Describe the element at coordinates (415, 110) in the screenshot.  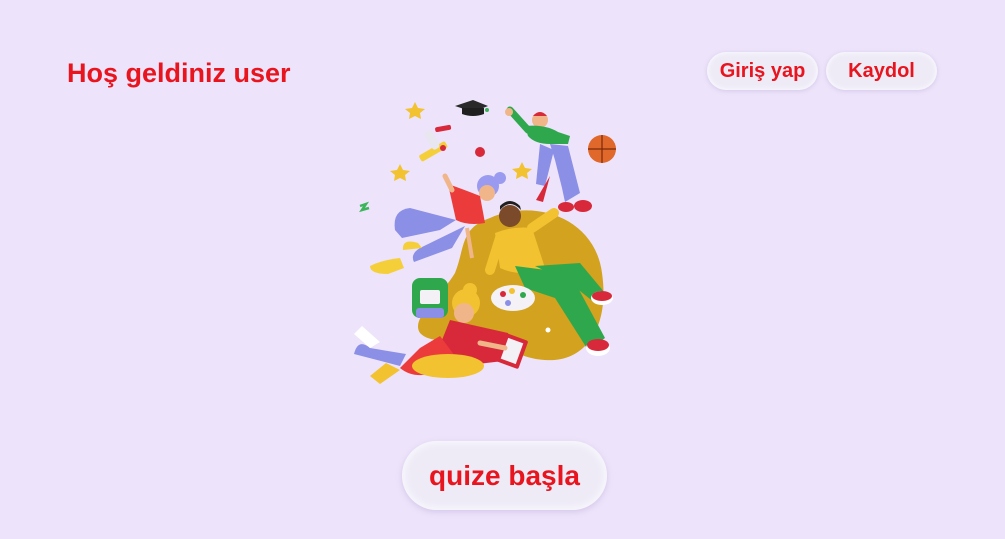
I see `star-icon` at that location.